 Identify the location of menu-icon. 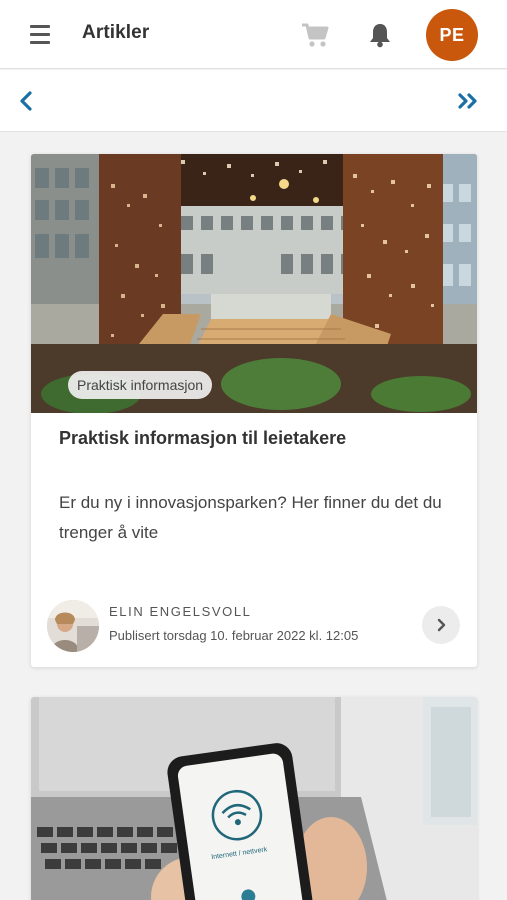
(40, 26).